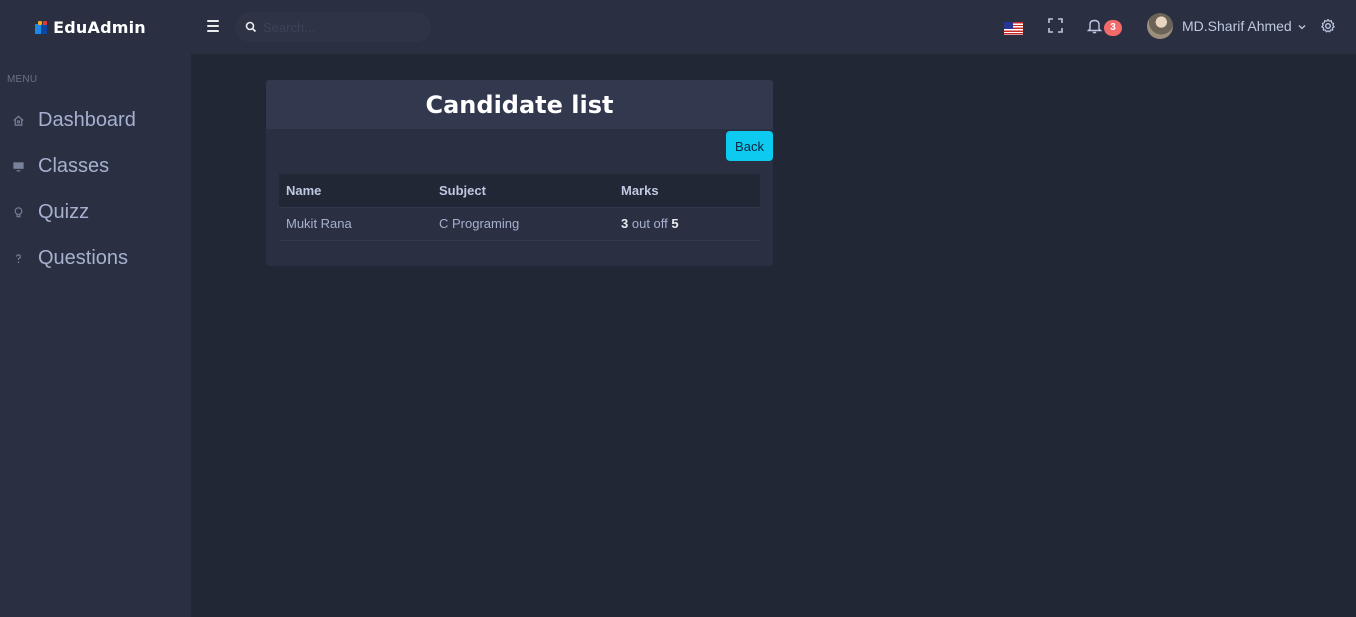 This screenshot has height=617, width=1356. Describe the element at coordinates (523, 224) in the screenshot. I see `cell-subject: C Programing` at that location.